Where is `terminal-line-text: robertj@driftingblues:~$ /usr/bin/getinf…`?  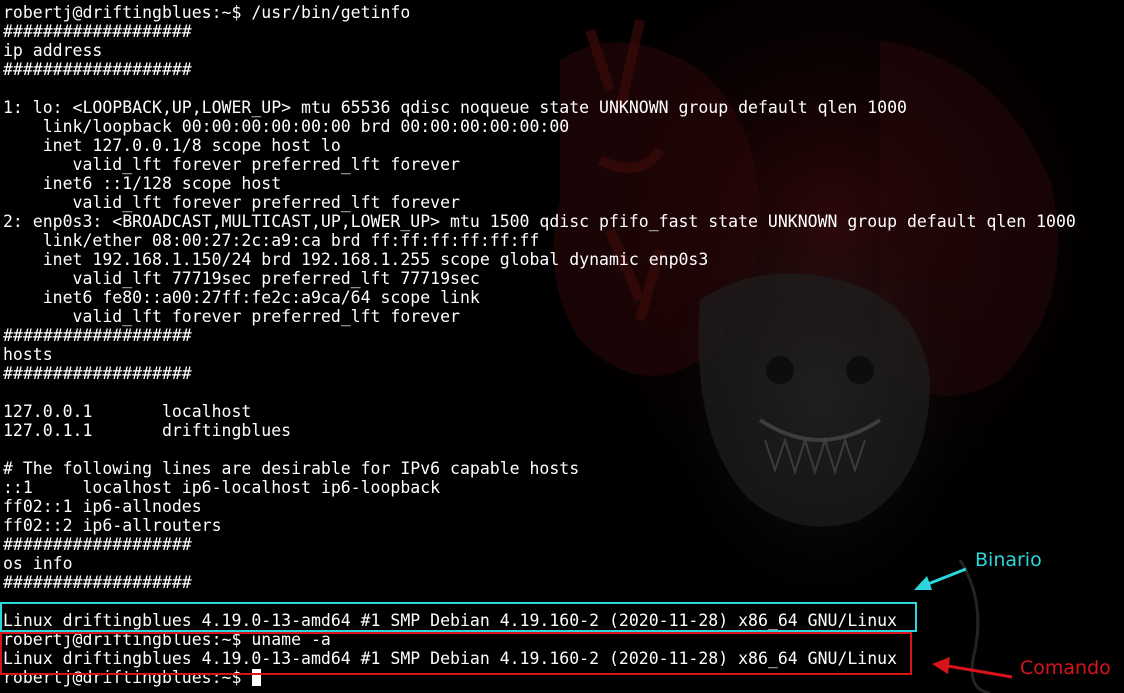
terminal-line-text: robertj@driftingblues:~$ /usr/bin/getinf… is located at coordinates (207, 12).